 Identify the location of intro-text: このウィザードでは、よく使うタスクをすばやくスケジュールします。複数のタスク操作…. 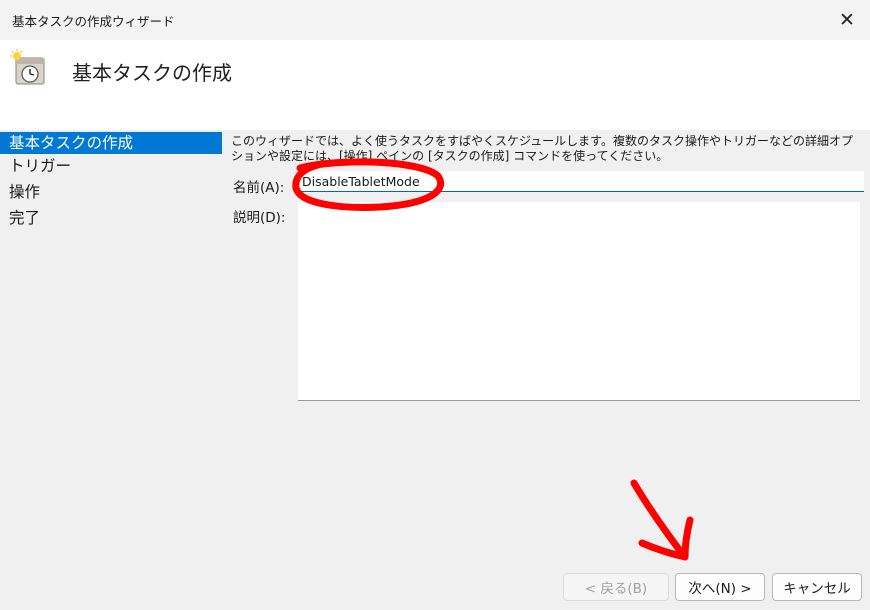
(542, 148).